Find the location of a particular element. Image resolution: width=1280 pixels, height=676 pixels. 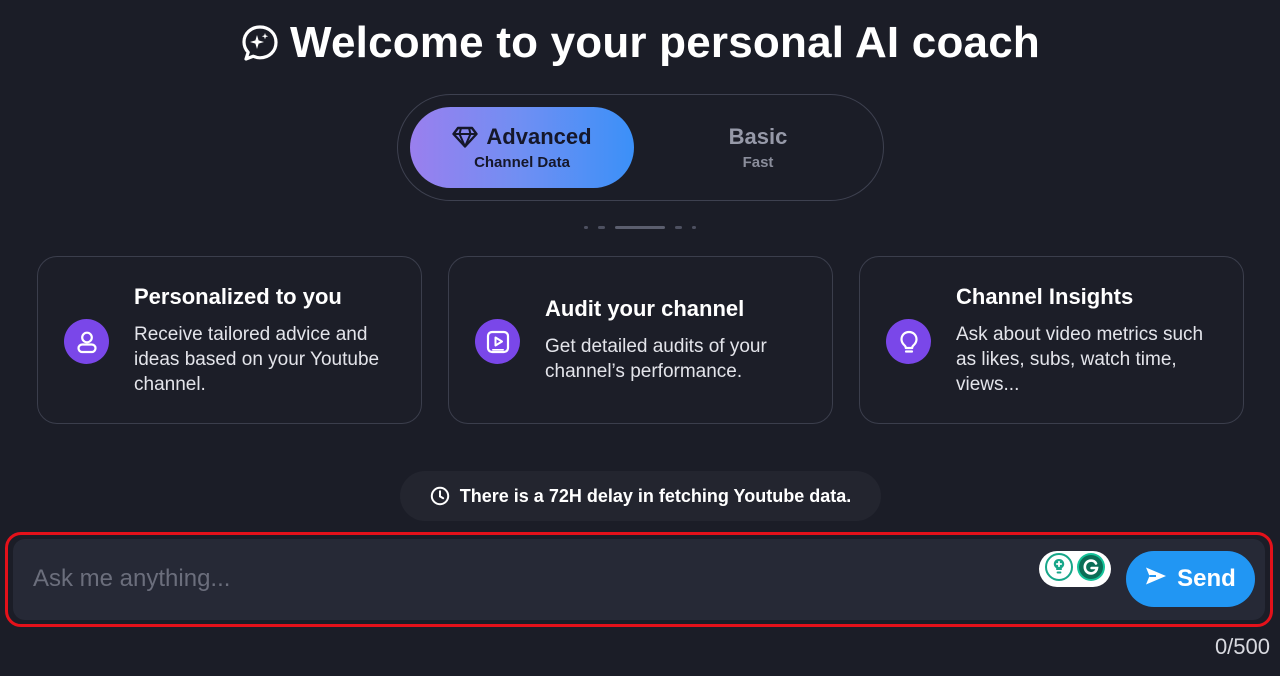

chat-input-highlight: Send is located at coordinates (639, 579).